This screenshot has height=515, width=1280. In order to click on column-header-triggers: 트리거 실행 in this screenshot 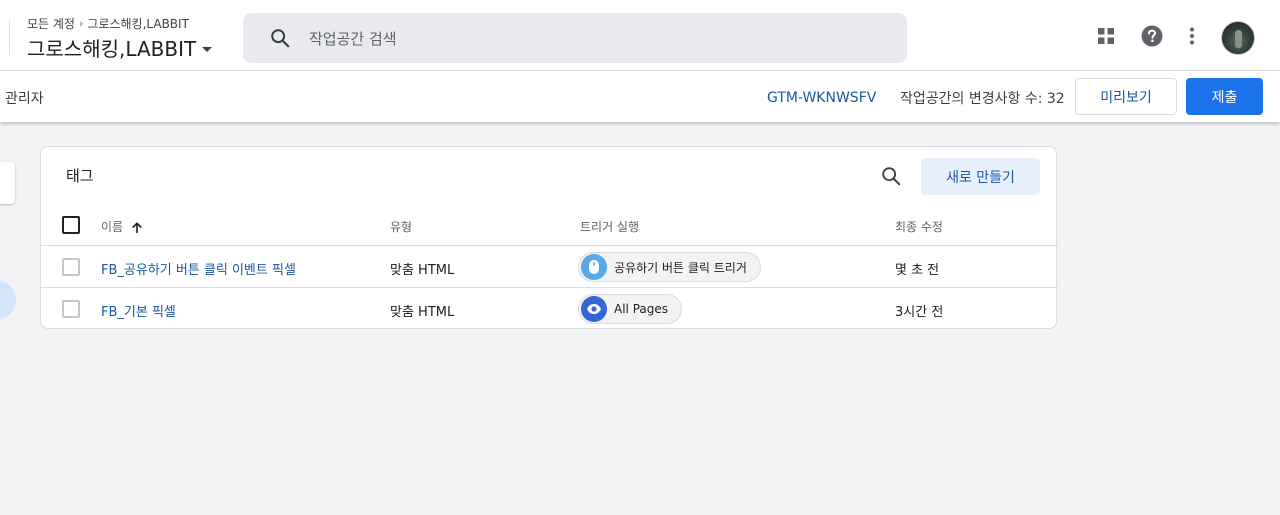, I will do `click(609, 226)`.